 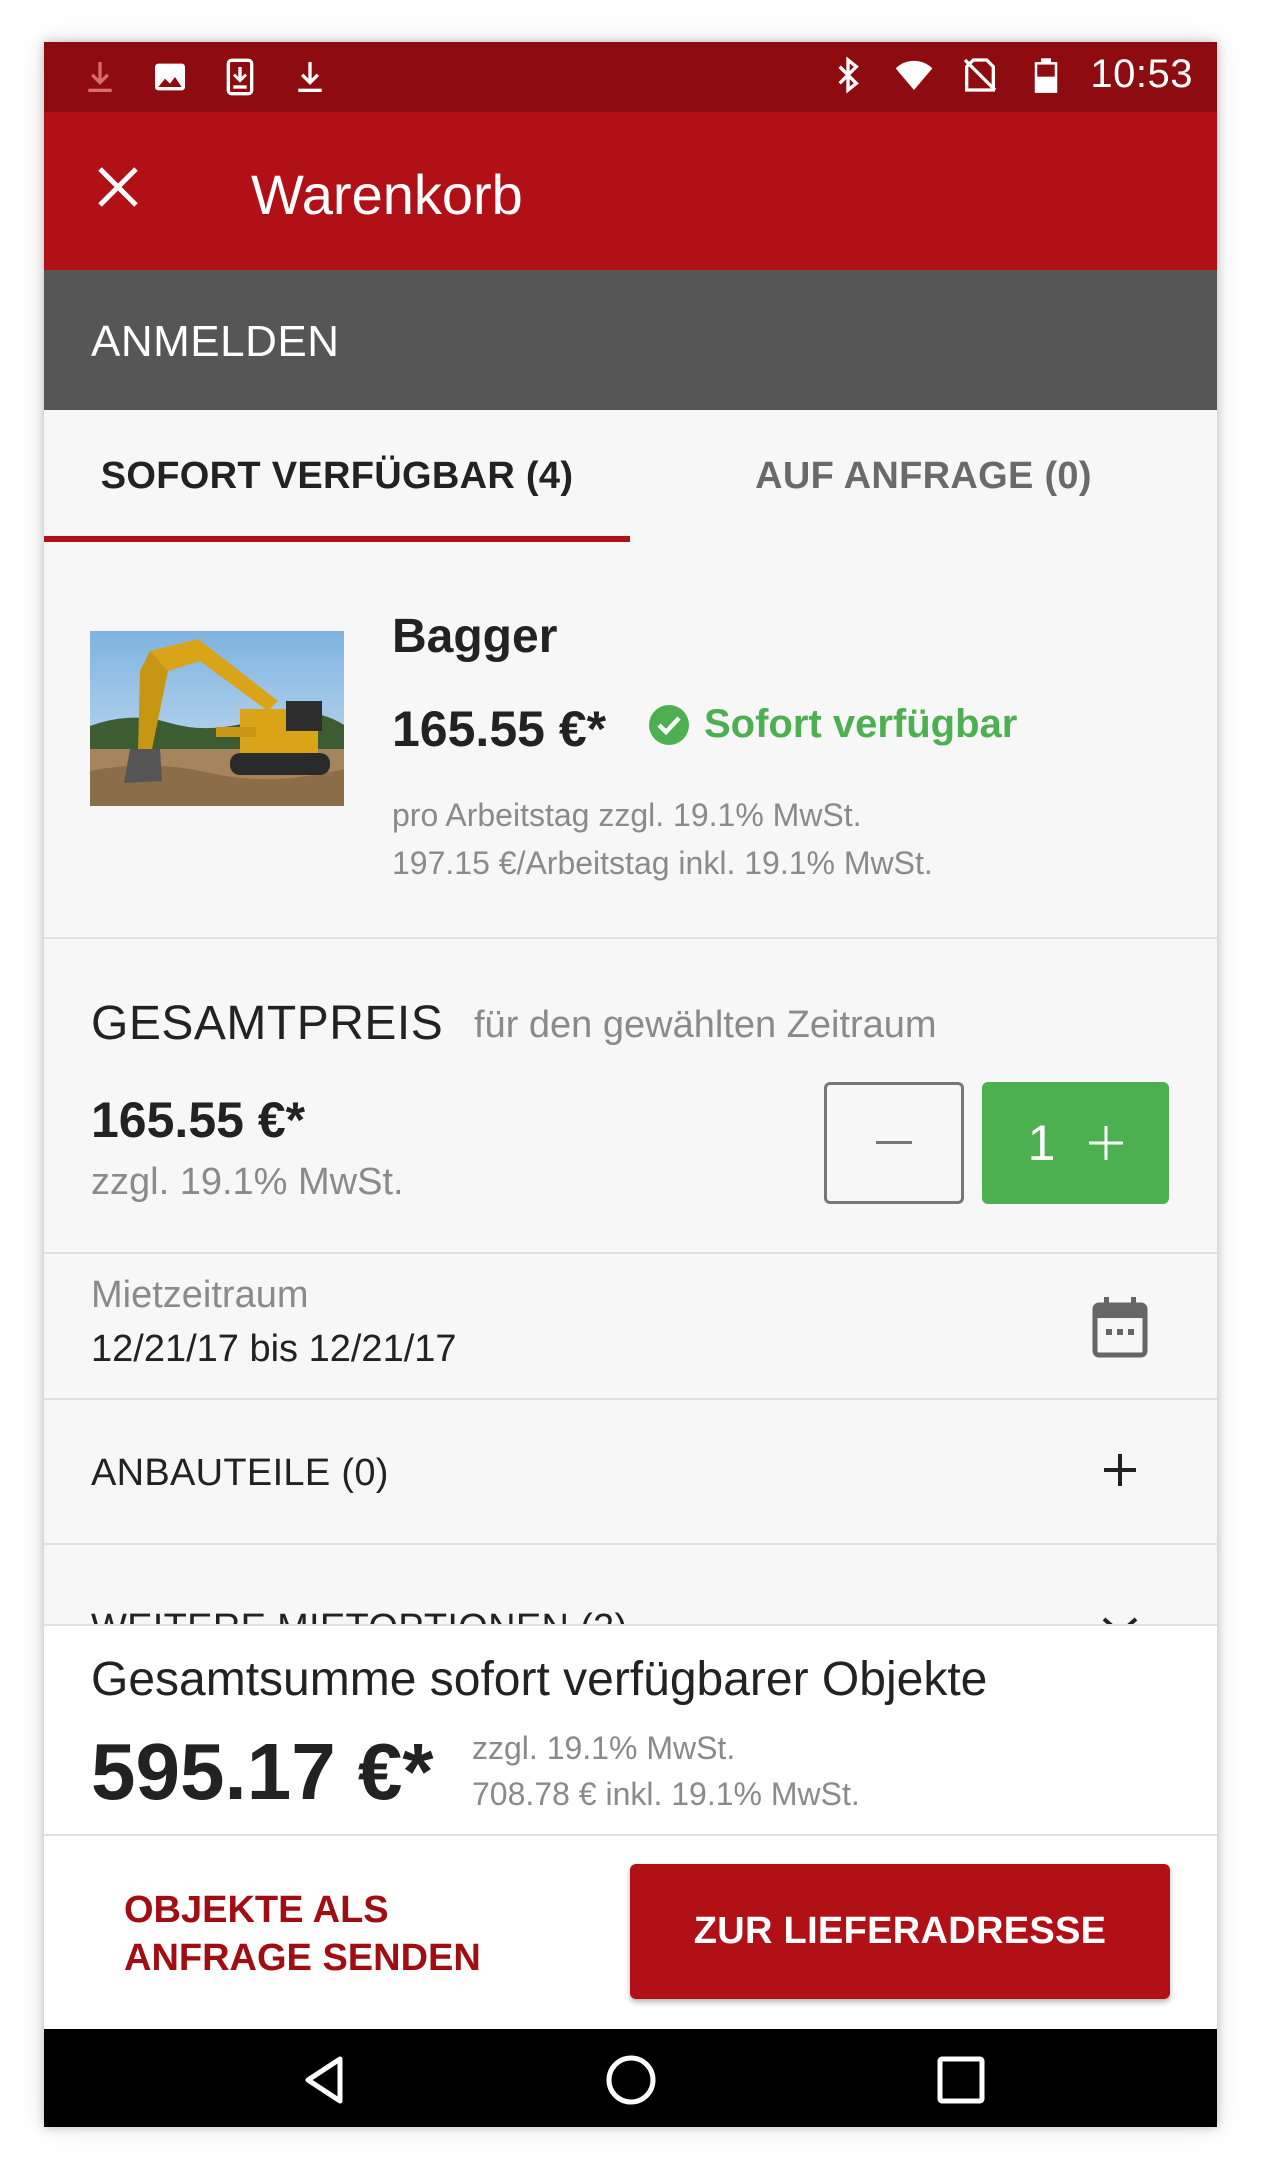 What do you see at coordinates (387, 194) in the screenshot?
I see `page-title: Warenkorb` at bounding box center [387, 194].